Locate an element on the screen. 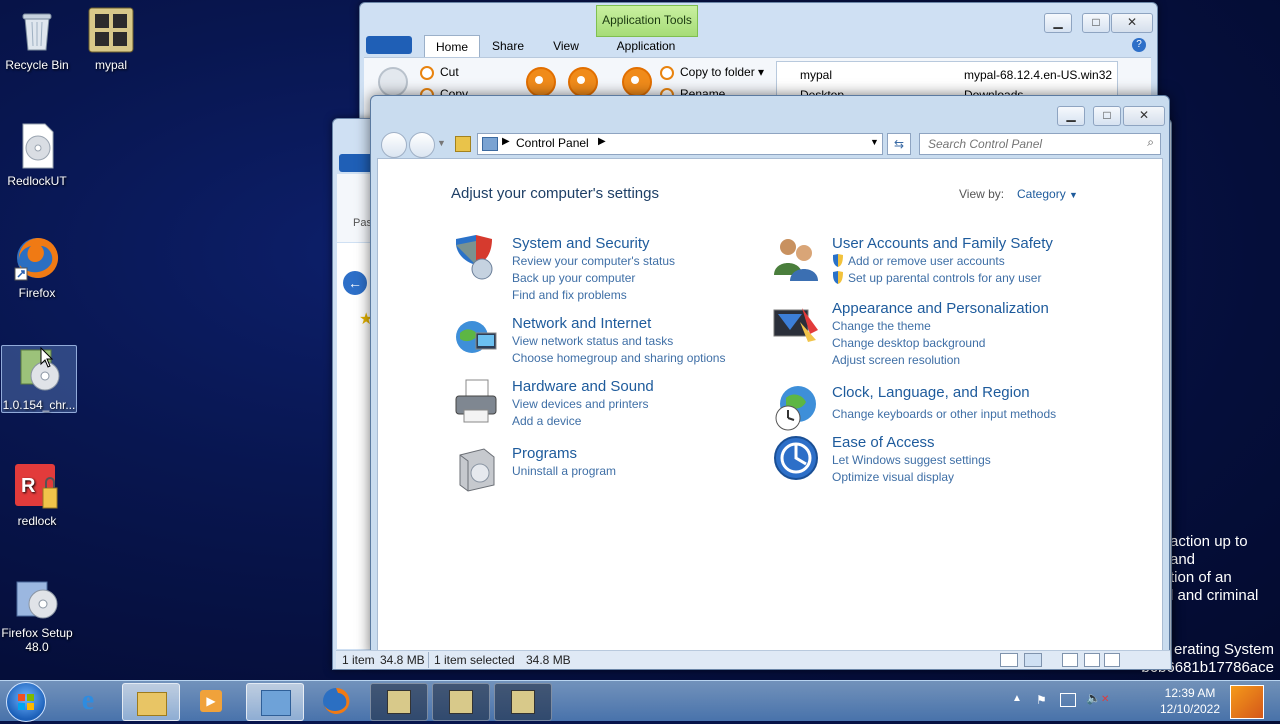 This screenshot has height=724, width=1280. address-bar: ▶ Control Panel ▶ ▼ is located at coordinates (680, 144).